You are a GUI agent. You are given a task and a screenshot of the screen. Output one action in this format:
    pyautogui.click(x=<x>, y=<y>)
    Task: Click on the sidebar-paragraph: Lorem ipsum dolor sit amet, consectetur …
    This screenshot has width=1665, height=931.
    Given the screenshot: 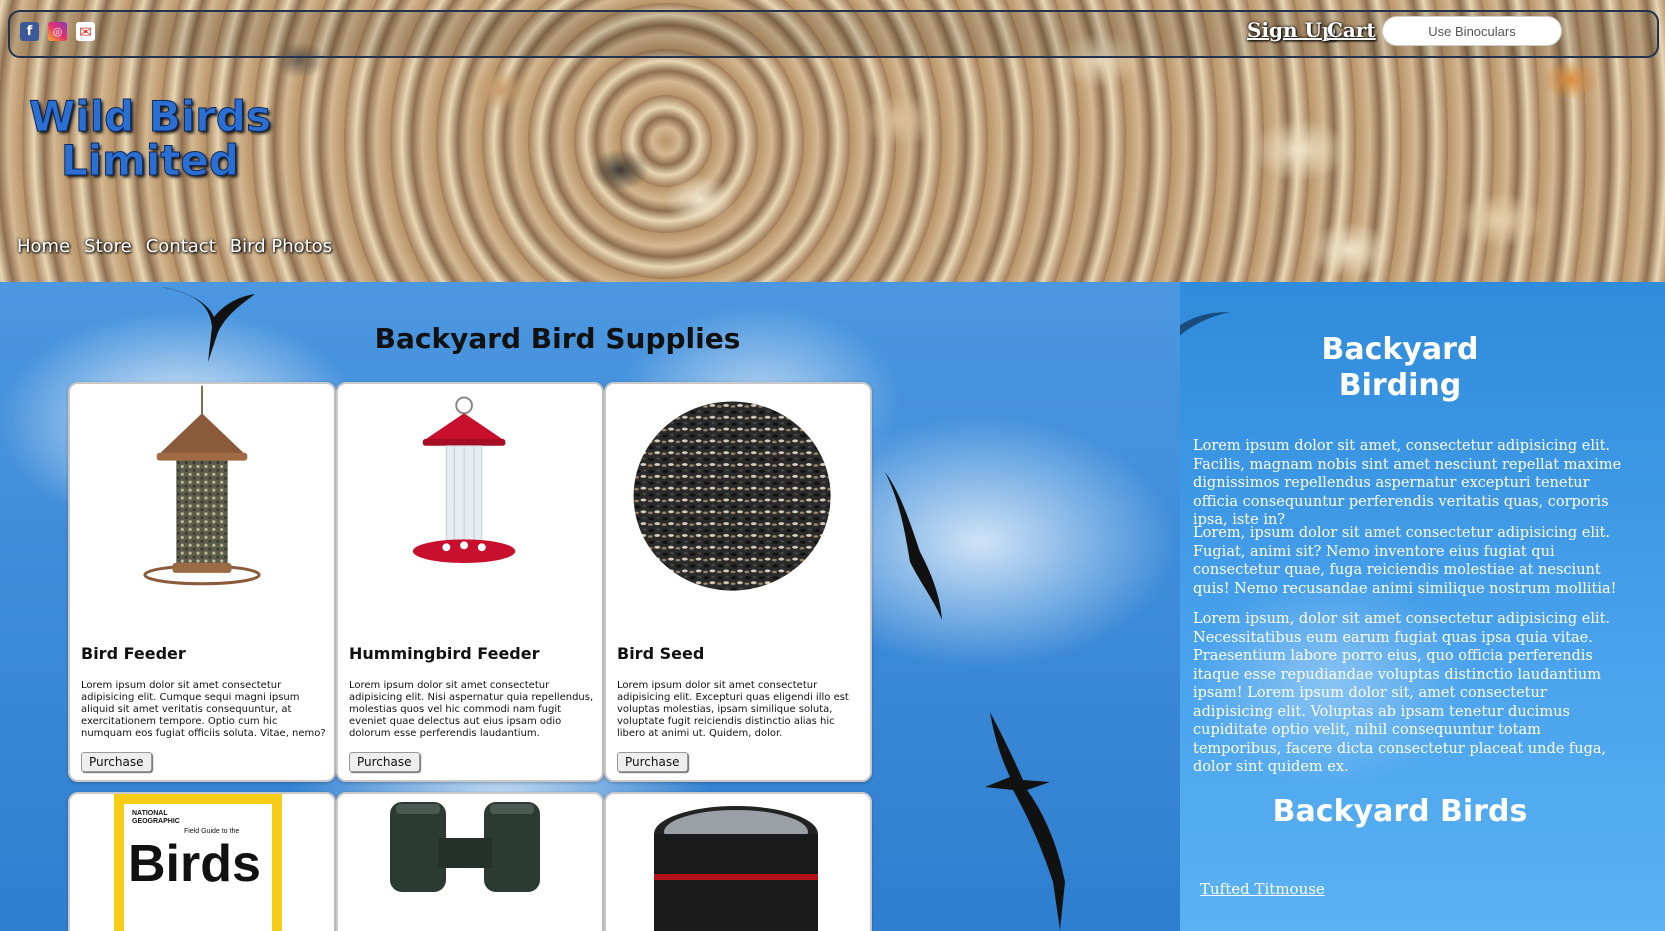 What is the action you would take?
    pyautogui.click(x=1407, y=483)
    